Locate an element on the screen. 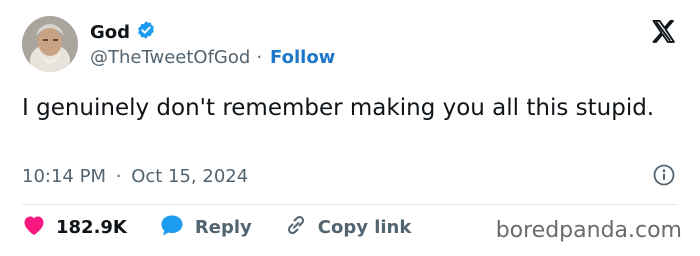 The width and height of the screenshot is (700, 256). info-icon is located at coordinates (664, 175).